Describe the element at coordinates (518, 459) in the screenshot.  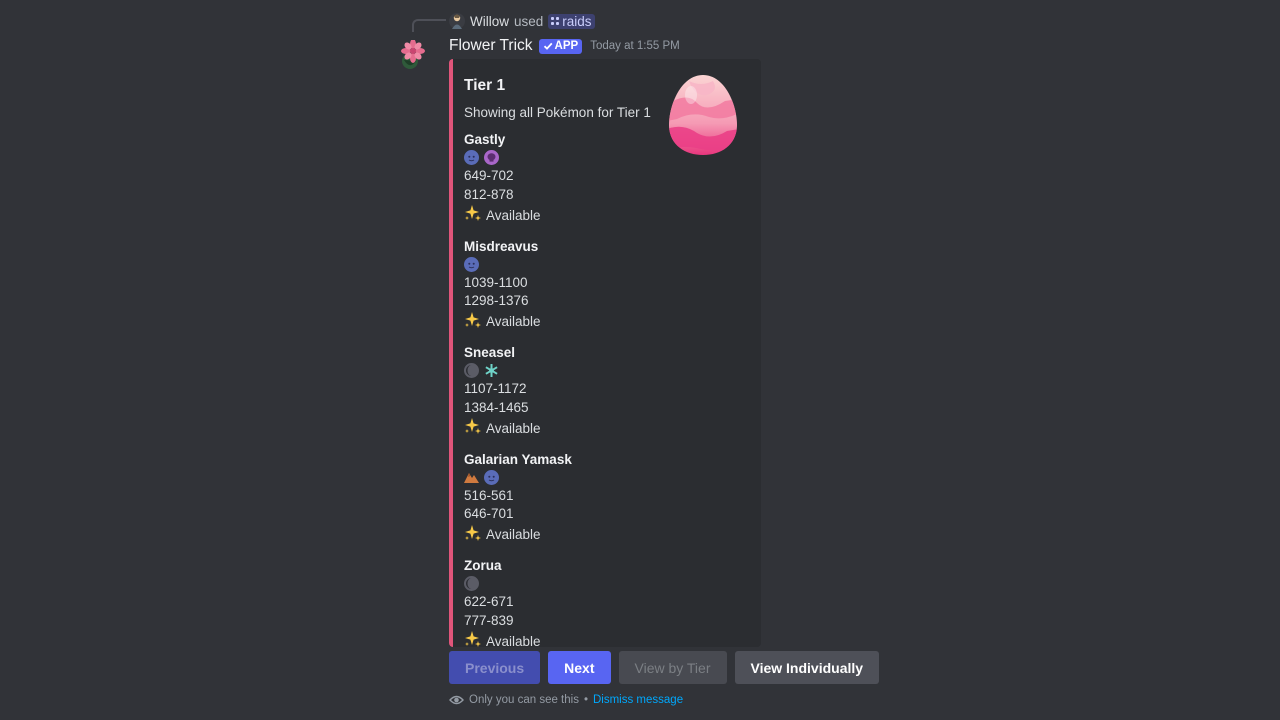
I see `pokemon-name: Galarian Yamask` at that location.